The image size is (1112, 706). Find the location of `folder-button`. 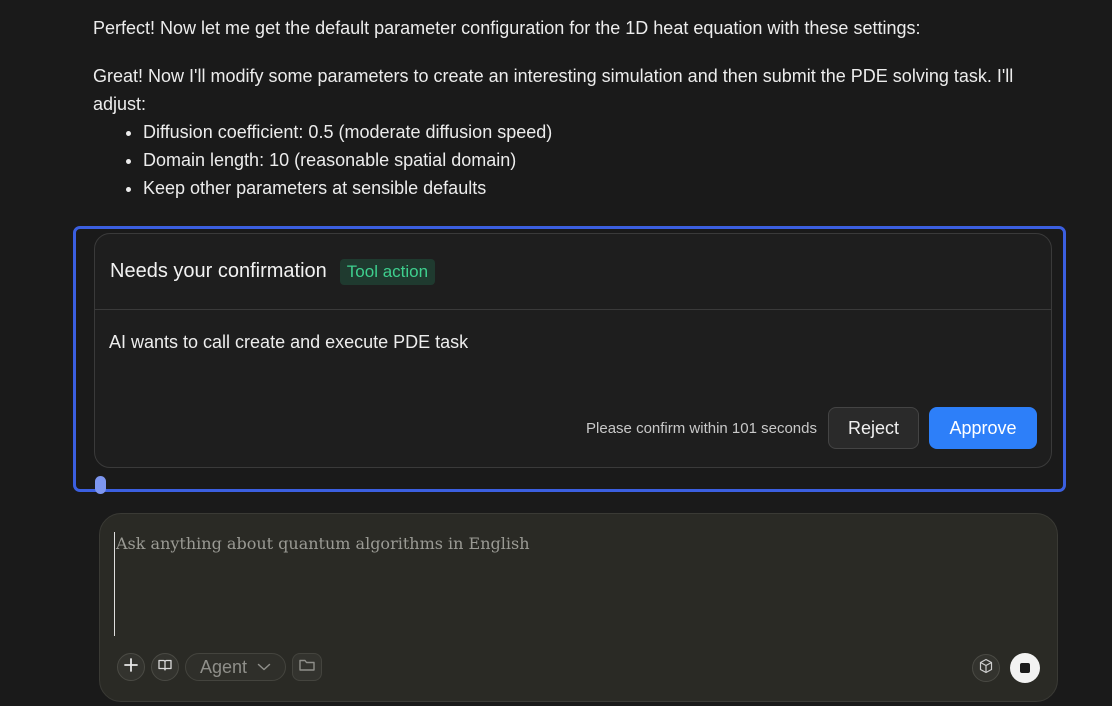

folder-button is located at coordinates (307, 667).